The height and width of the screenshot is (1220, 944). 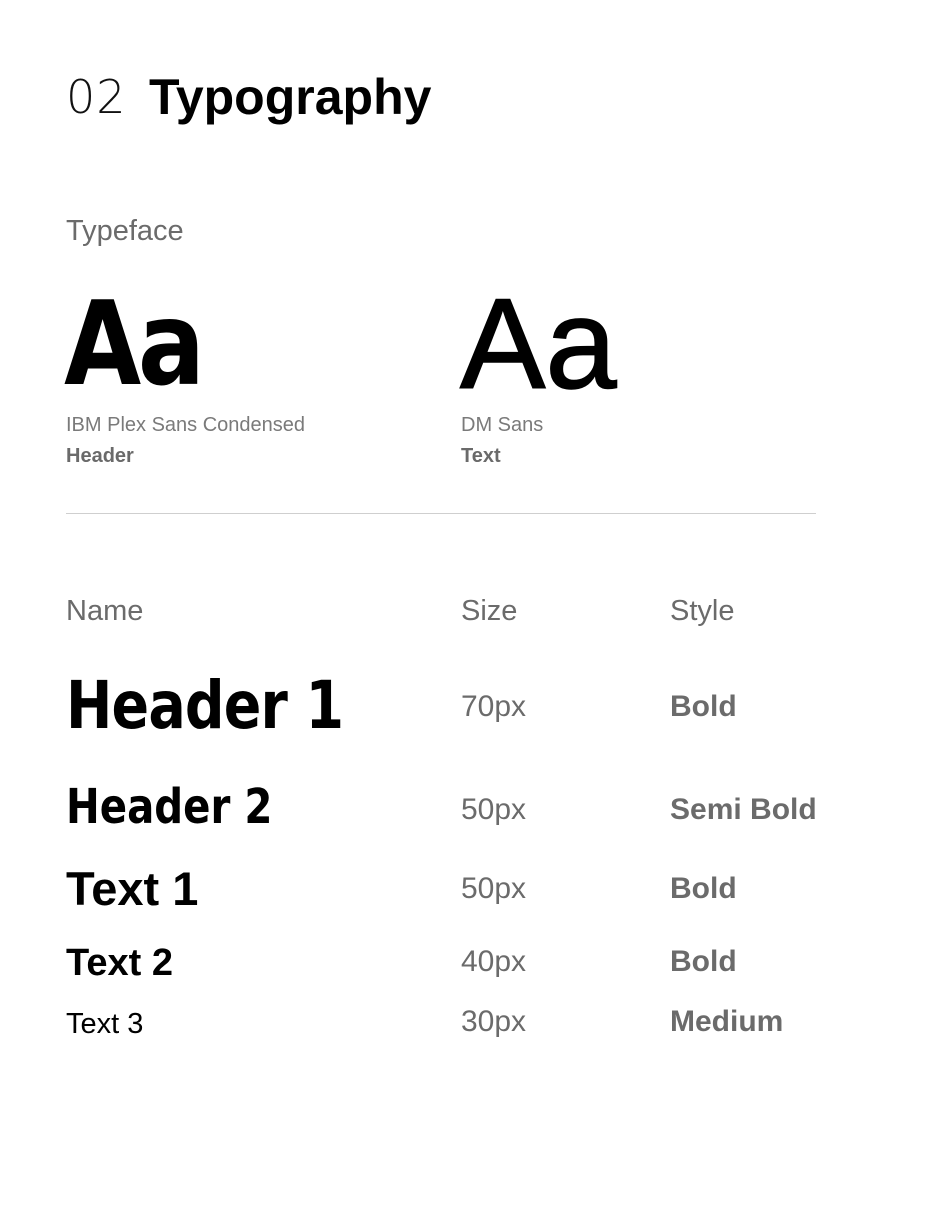 I want to click on style-size-header-2: 50px, so click(x=494, y=809).